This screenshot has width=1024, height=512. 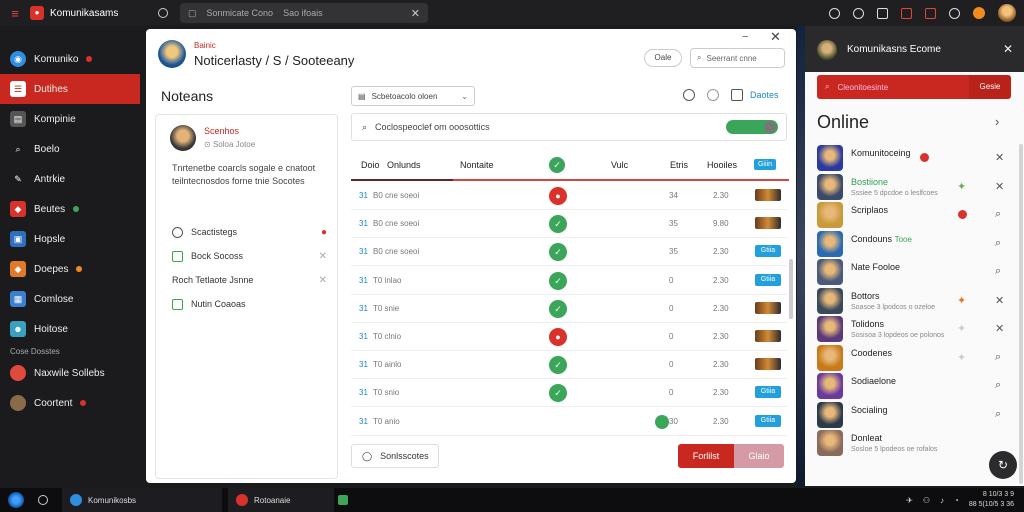 I want to click on refresh-fab-button: ↻, so click(x=1003, y=465).